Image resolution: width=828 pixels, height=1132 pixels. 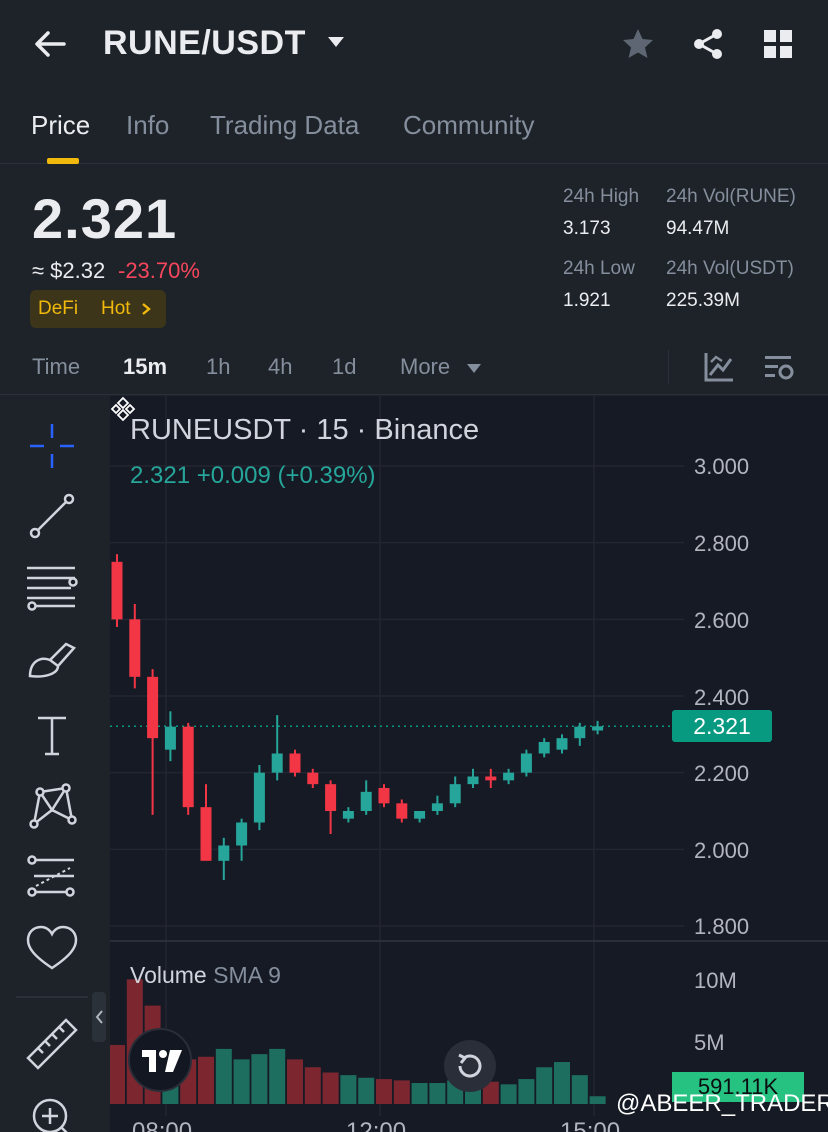 What do you see at coordinates (162, 1125) in the screenshot?
I see `time-tick: 08:00` at bounding box center [162, 1125].